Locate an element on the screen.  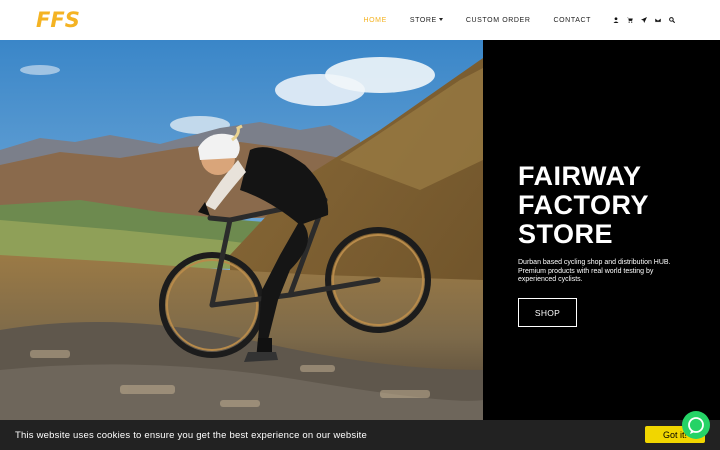
nav-contact: CONTACT is located at coordinates (572, 20).